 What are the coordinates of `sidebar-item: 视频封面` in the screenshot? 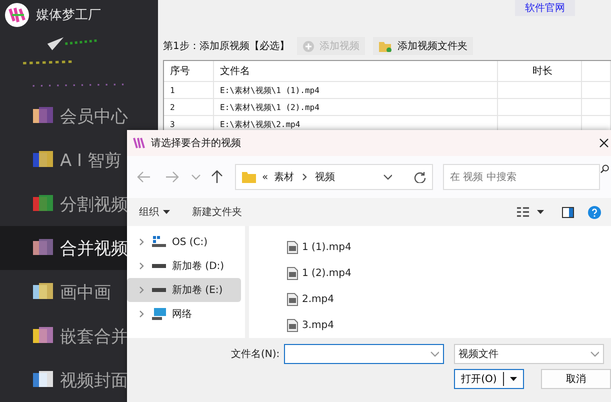 It's located at (79, 380).